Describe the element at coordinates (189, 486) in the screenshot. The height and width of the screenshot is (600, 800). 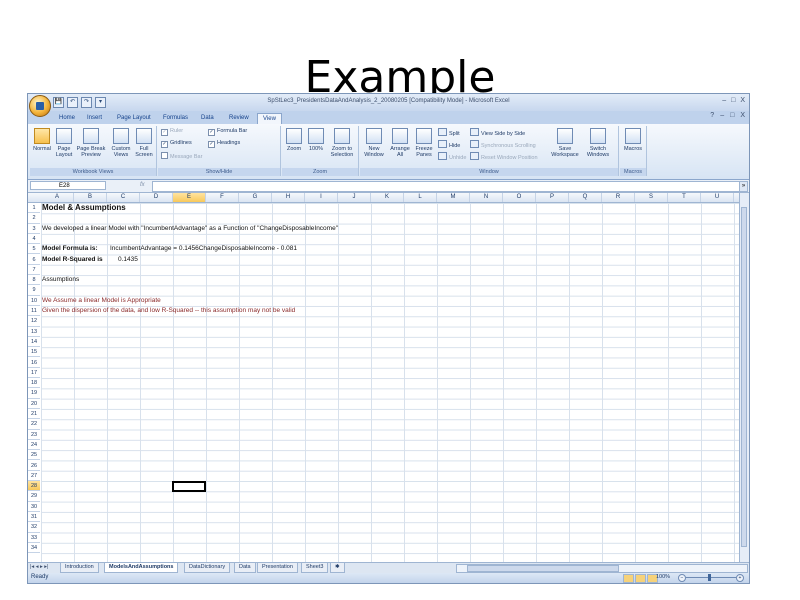
I see `active-cell-e28` at that location.